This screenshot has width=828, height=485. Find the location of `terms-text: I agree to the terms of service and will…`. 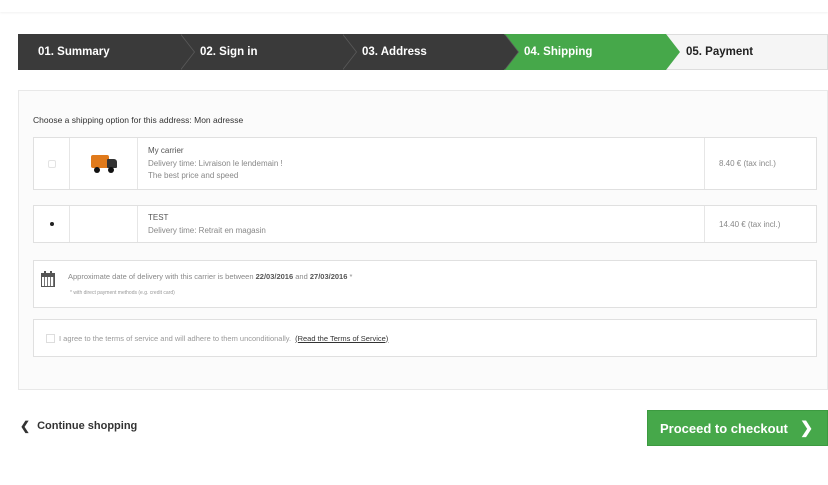

terms-text: I agree to the terms of service and will… is located at coordinates (175, 338).